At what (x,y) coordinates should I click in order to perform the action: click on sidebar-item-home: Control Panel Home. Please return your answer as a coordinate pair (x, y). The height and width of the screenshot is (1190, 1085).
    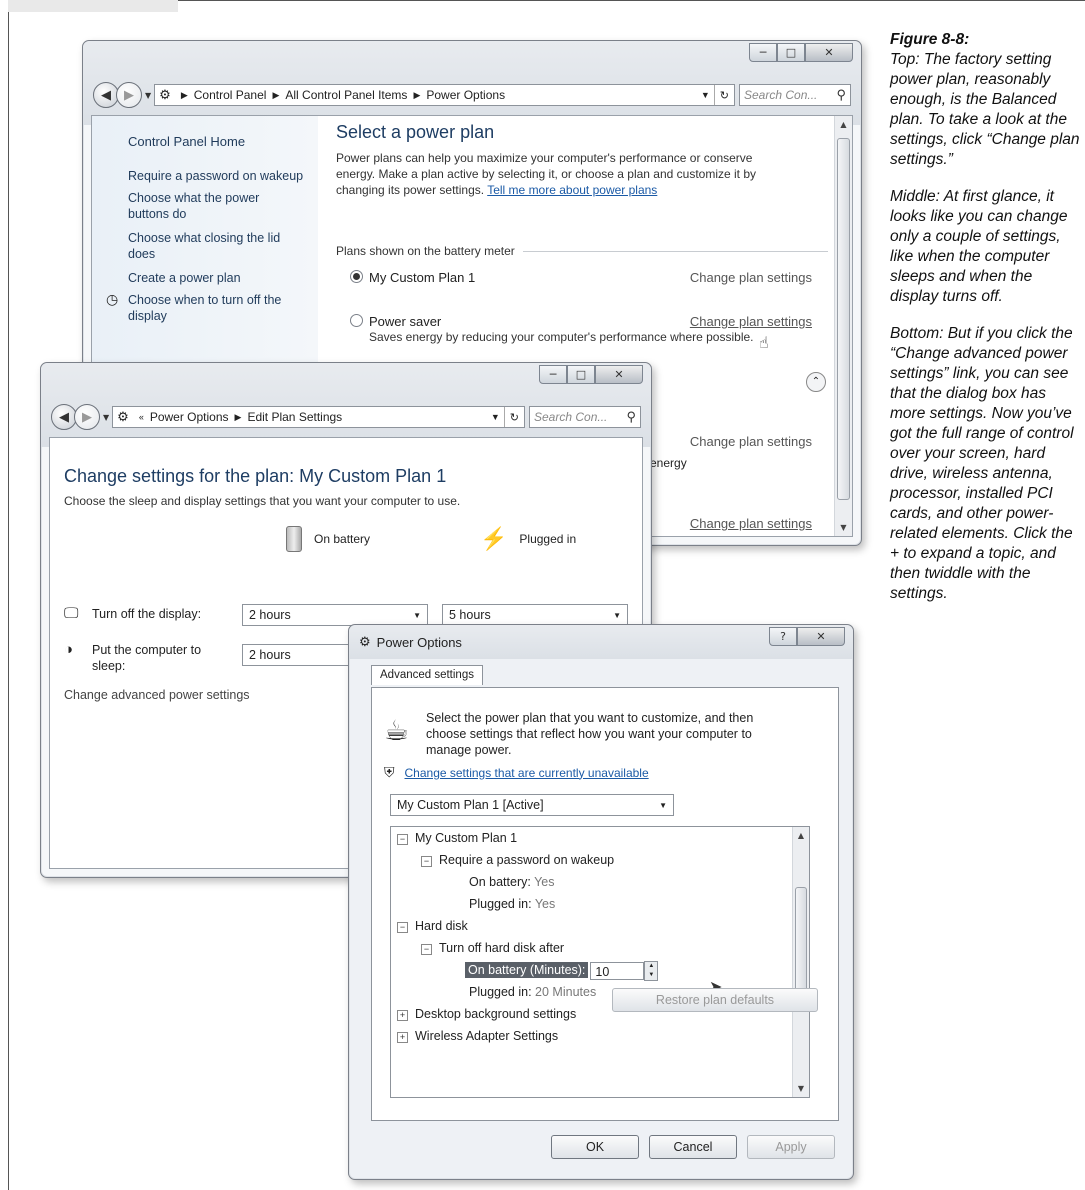
    Looking at the image, I should click on (223, 142).